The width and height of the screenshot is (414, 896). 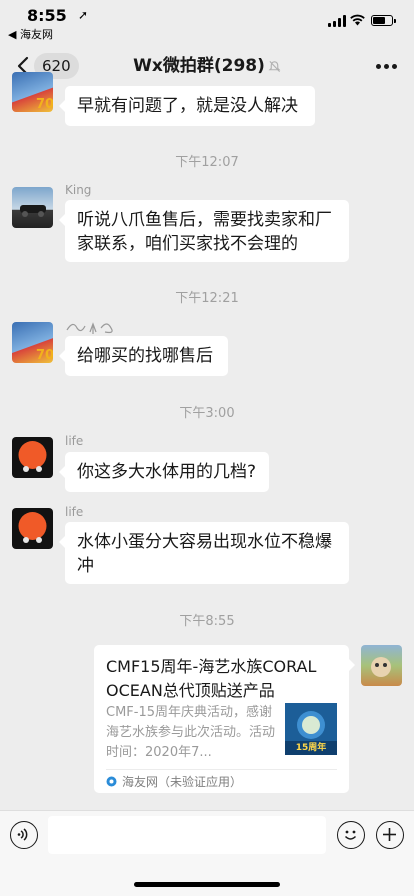 I want to click on cellular-signal-icon, so click(x=338, y=21).